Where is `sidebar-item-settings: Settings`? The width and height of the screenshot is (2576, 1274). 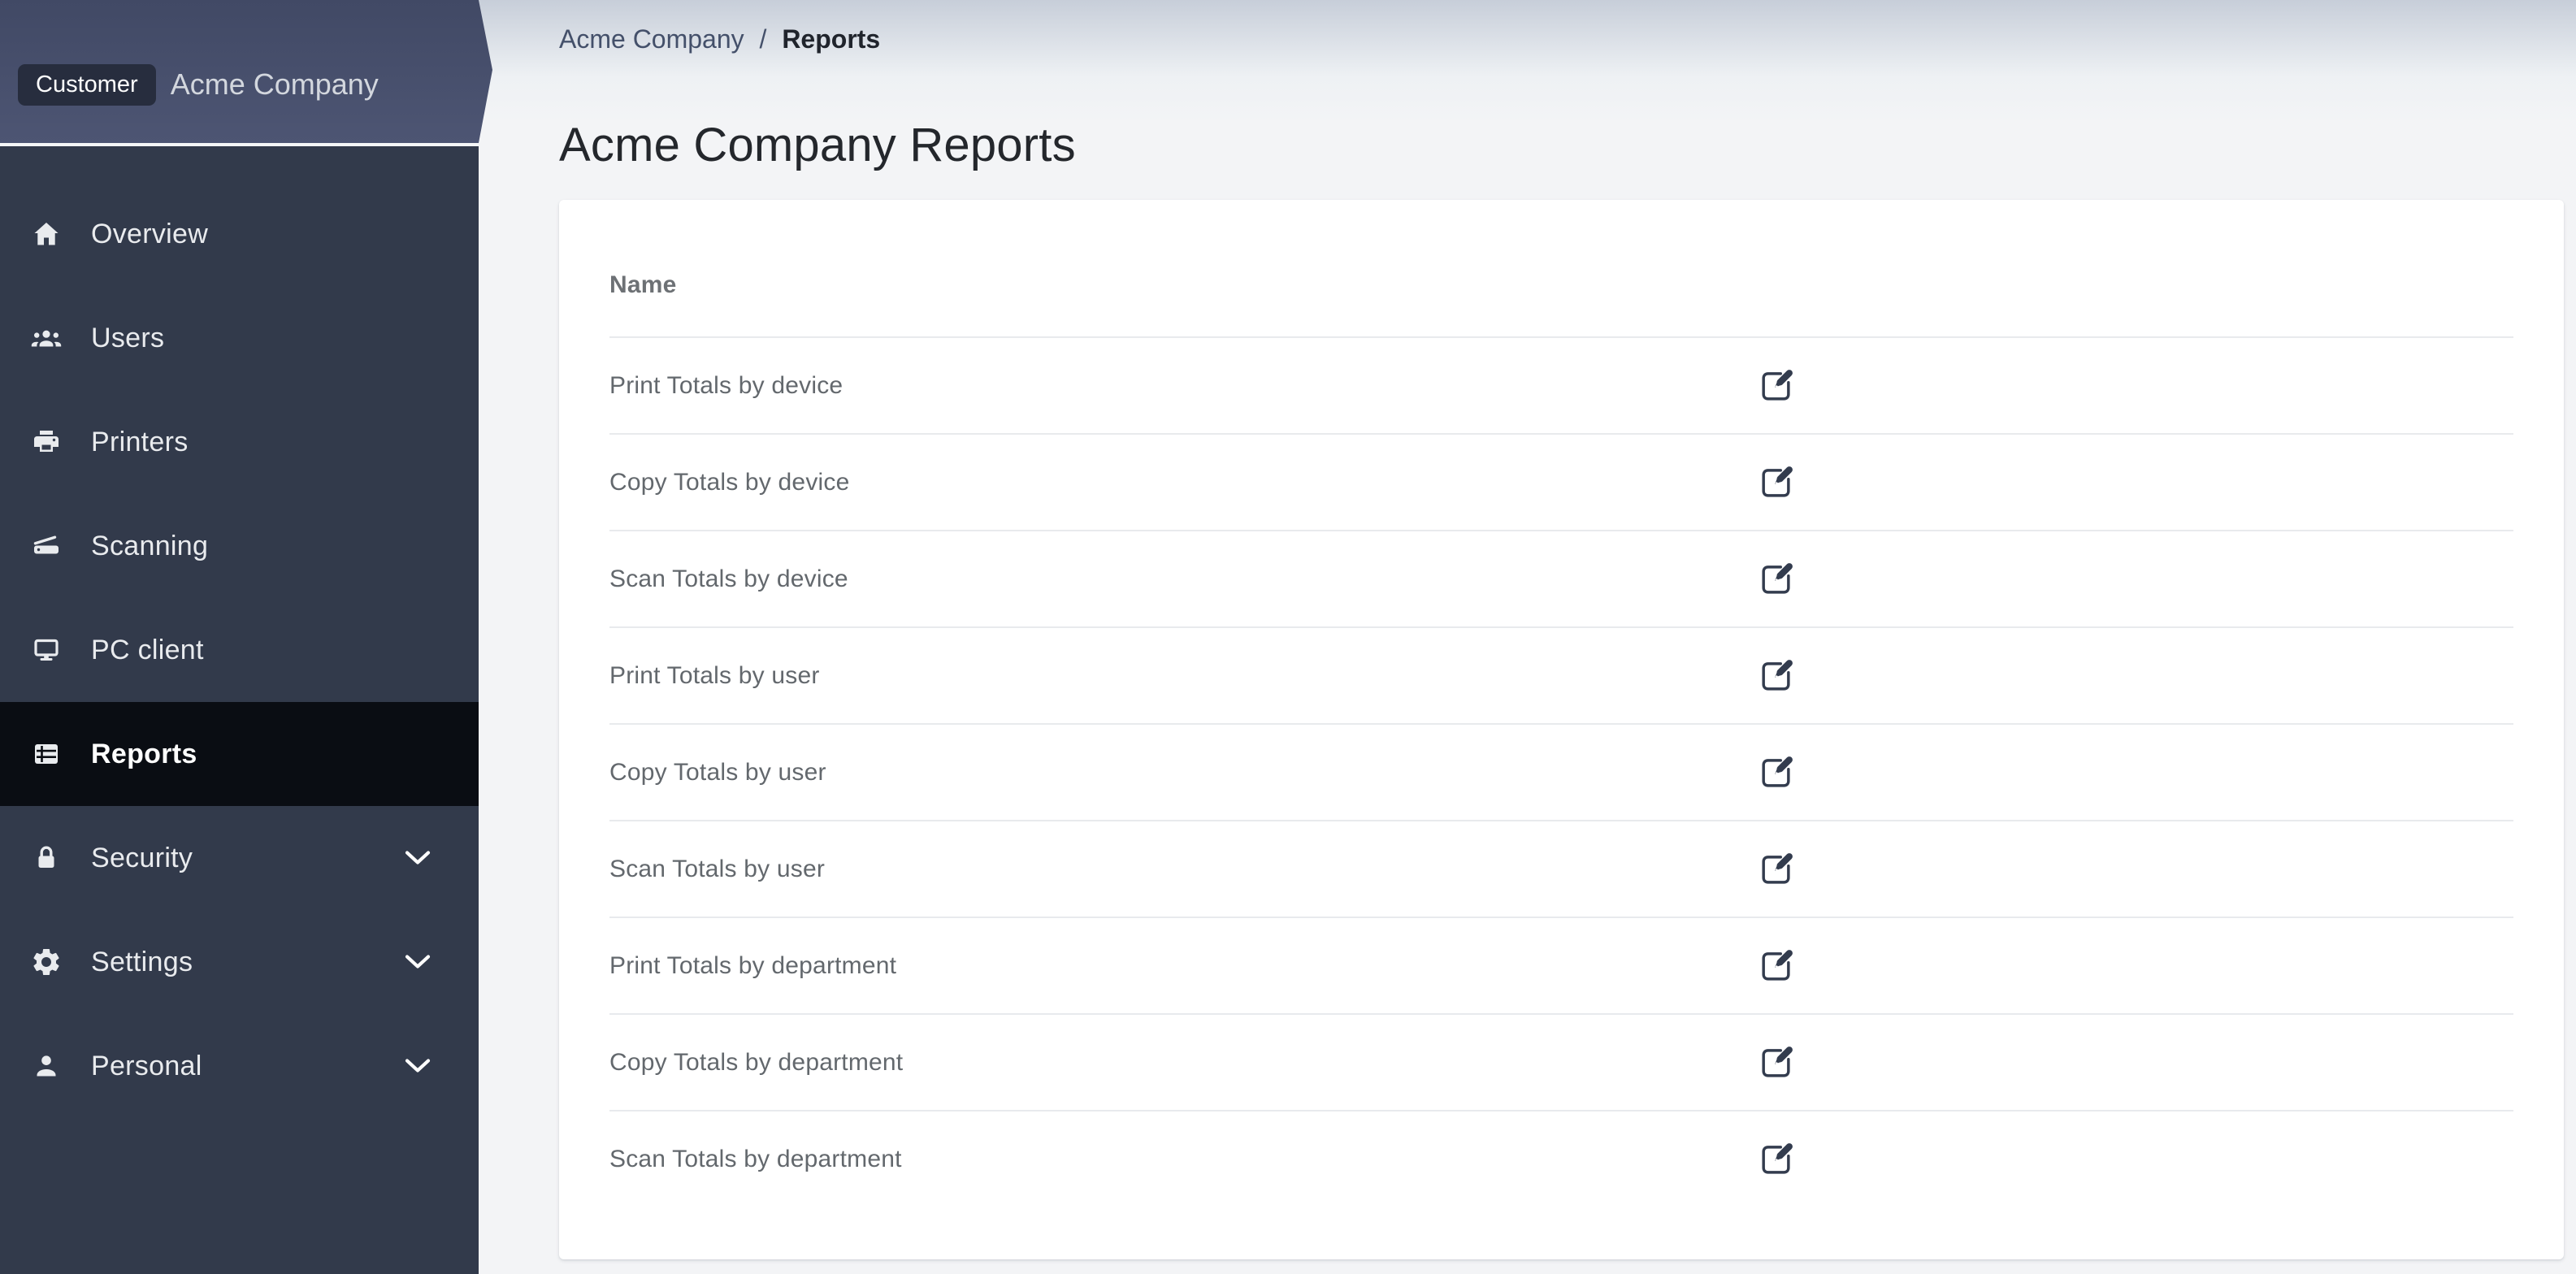
sidebar-item-settings: Settings is located at coordinates (239, 962).